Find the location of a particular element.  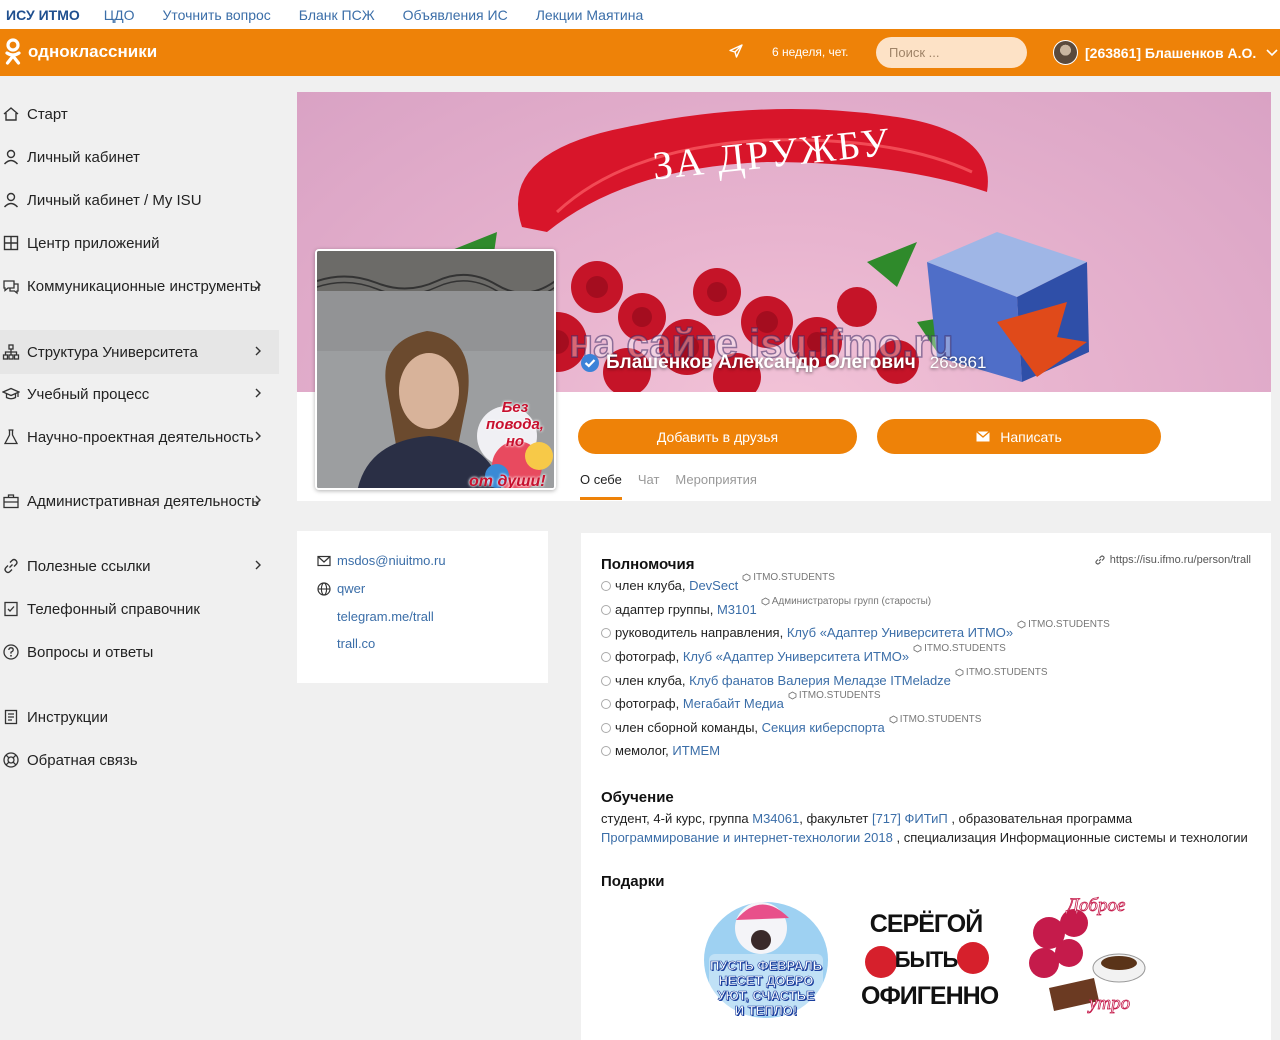

permission-org-link: DevSect is located at coordinates (713, 585).